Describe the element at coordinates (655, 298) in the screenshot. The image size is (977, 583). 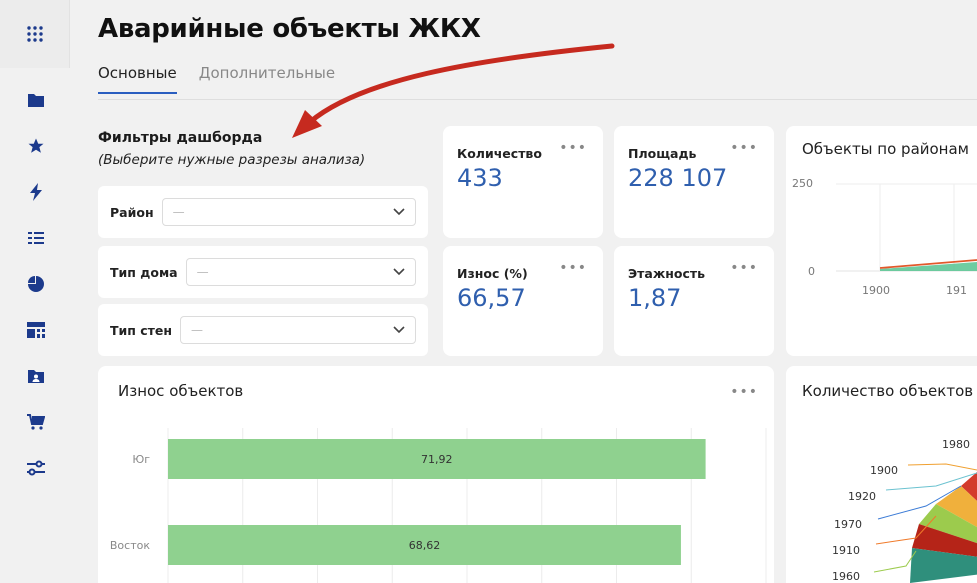
I see `metric-floors-value: 1,87` at that location.